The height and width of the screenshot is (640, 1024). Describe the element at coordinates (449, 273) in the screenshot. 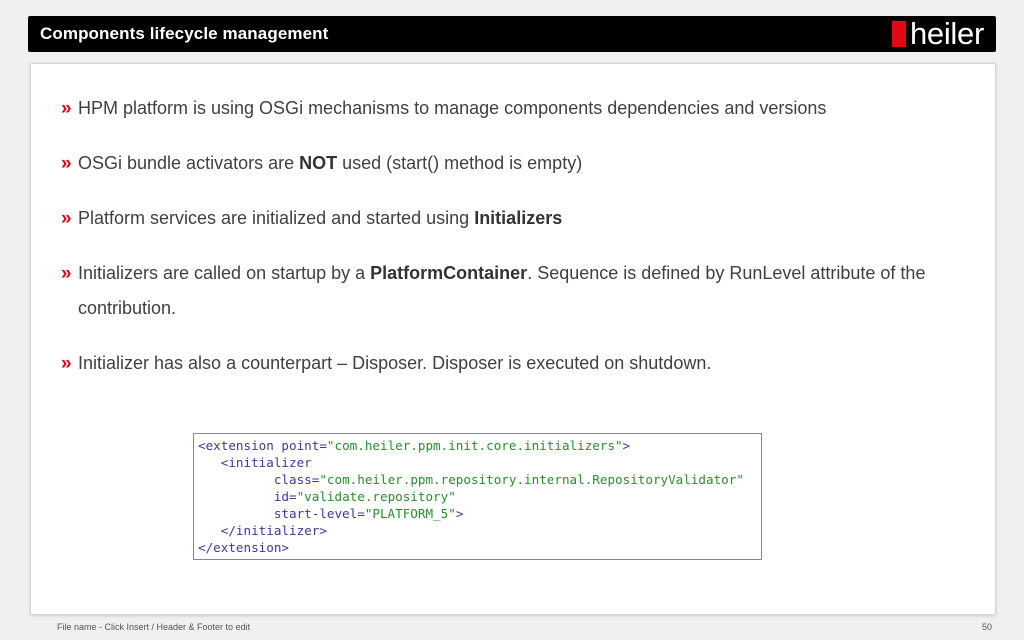

I see `bullet-text-bold: PlatformContainer` at that location.